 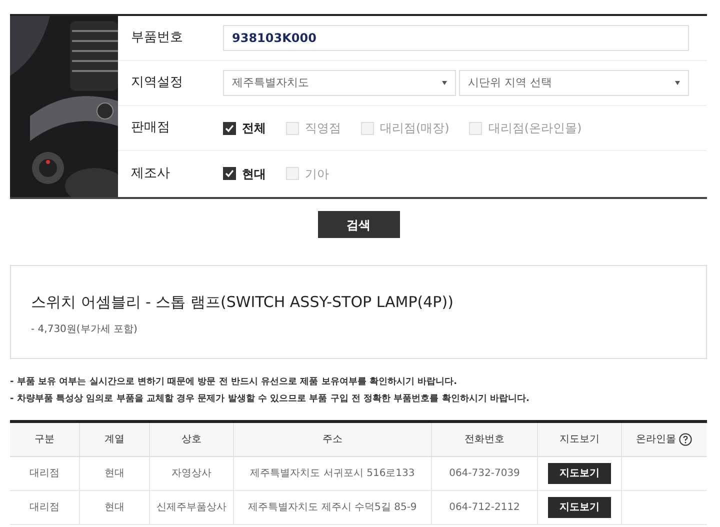 What do you see at coordinates (254, 174) in the screenshot?
I see `checkbox-label: 현대` at bounding box center [254, 174].